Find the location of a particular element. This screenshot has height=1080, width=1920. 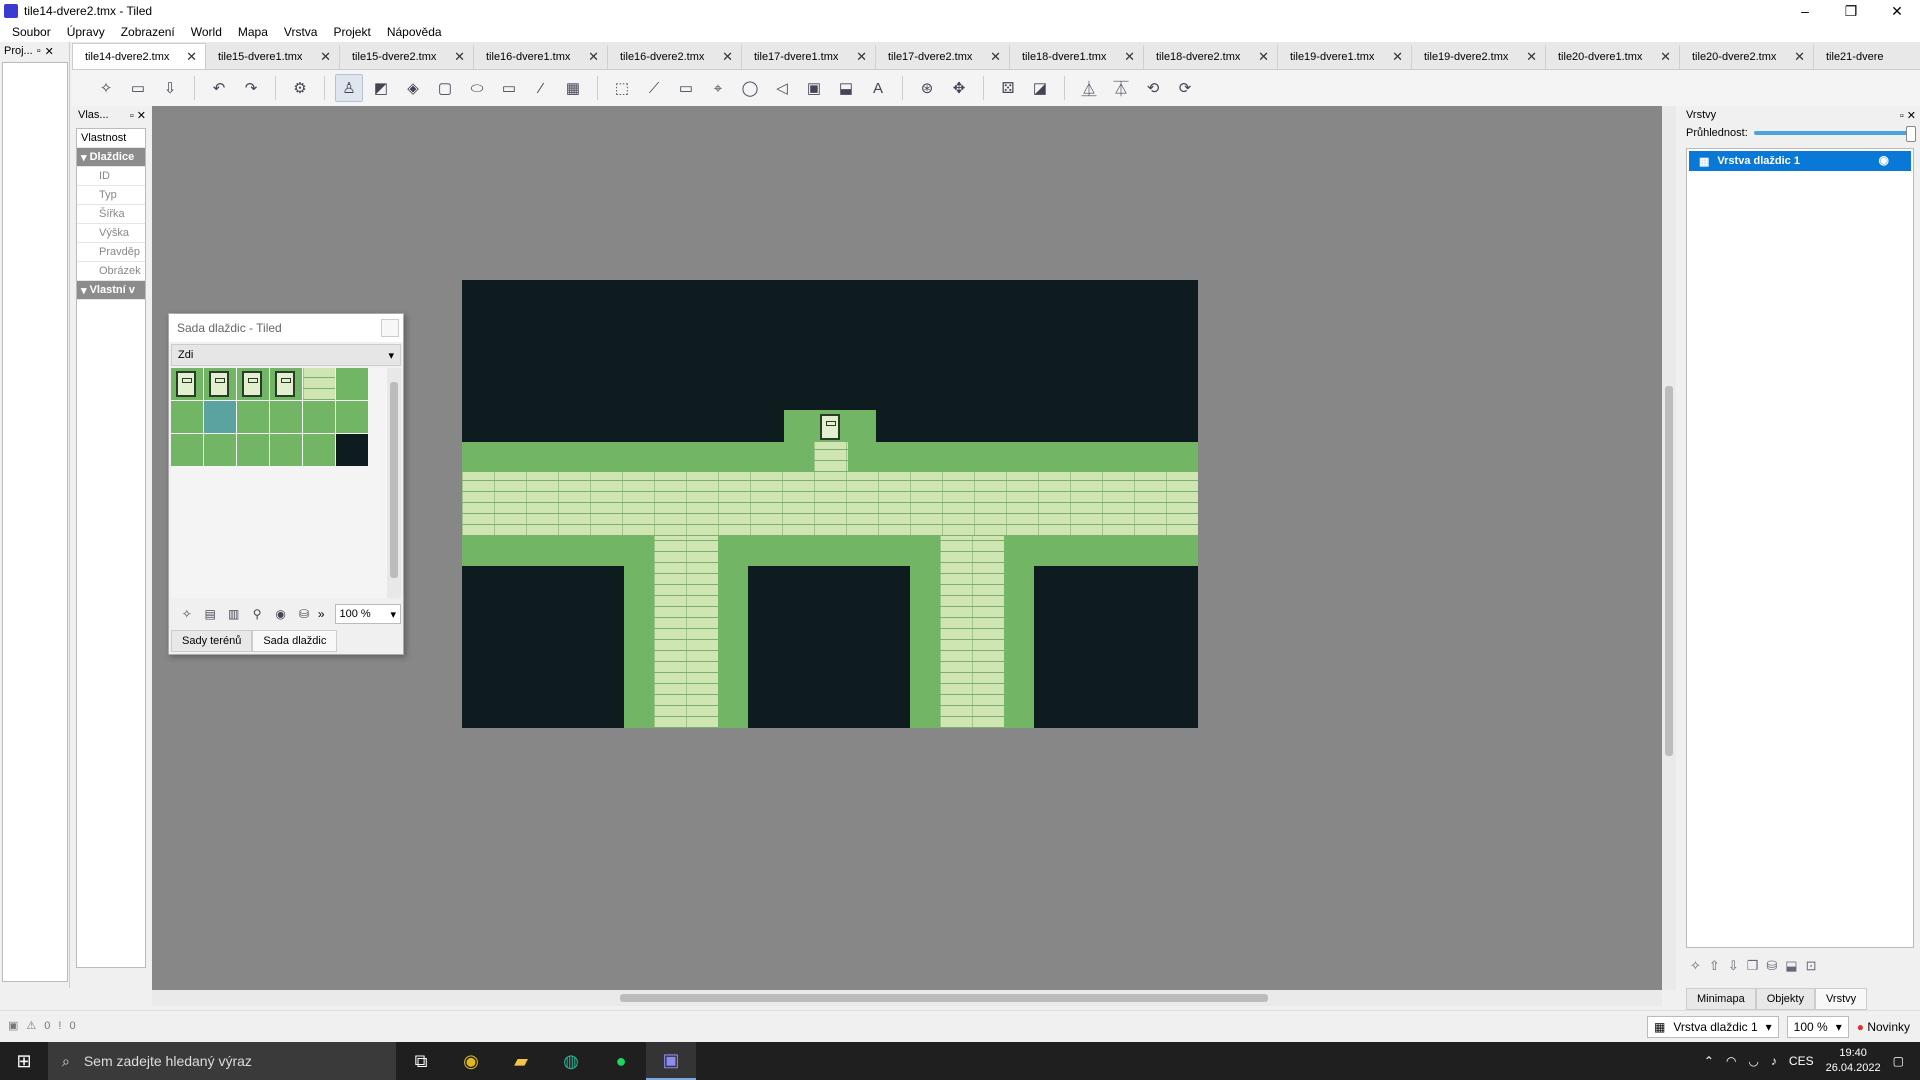

world-tool-icon: ⊛ is located at coordinates (927, 88).